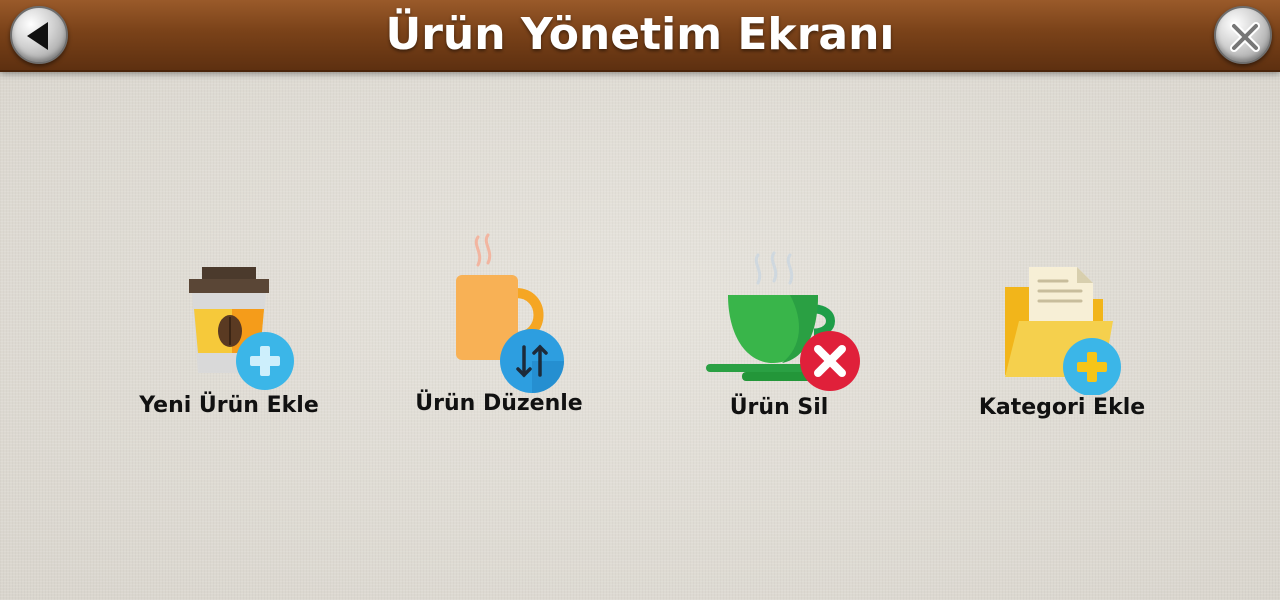 The width and height of the screenshot is (1280, 600). I want to click on edit-product-button: Ürün Düzenle, so click(499, 325).